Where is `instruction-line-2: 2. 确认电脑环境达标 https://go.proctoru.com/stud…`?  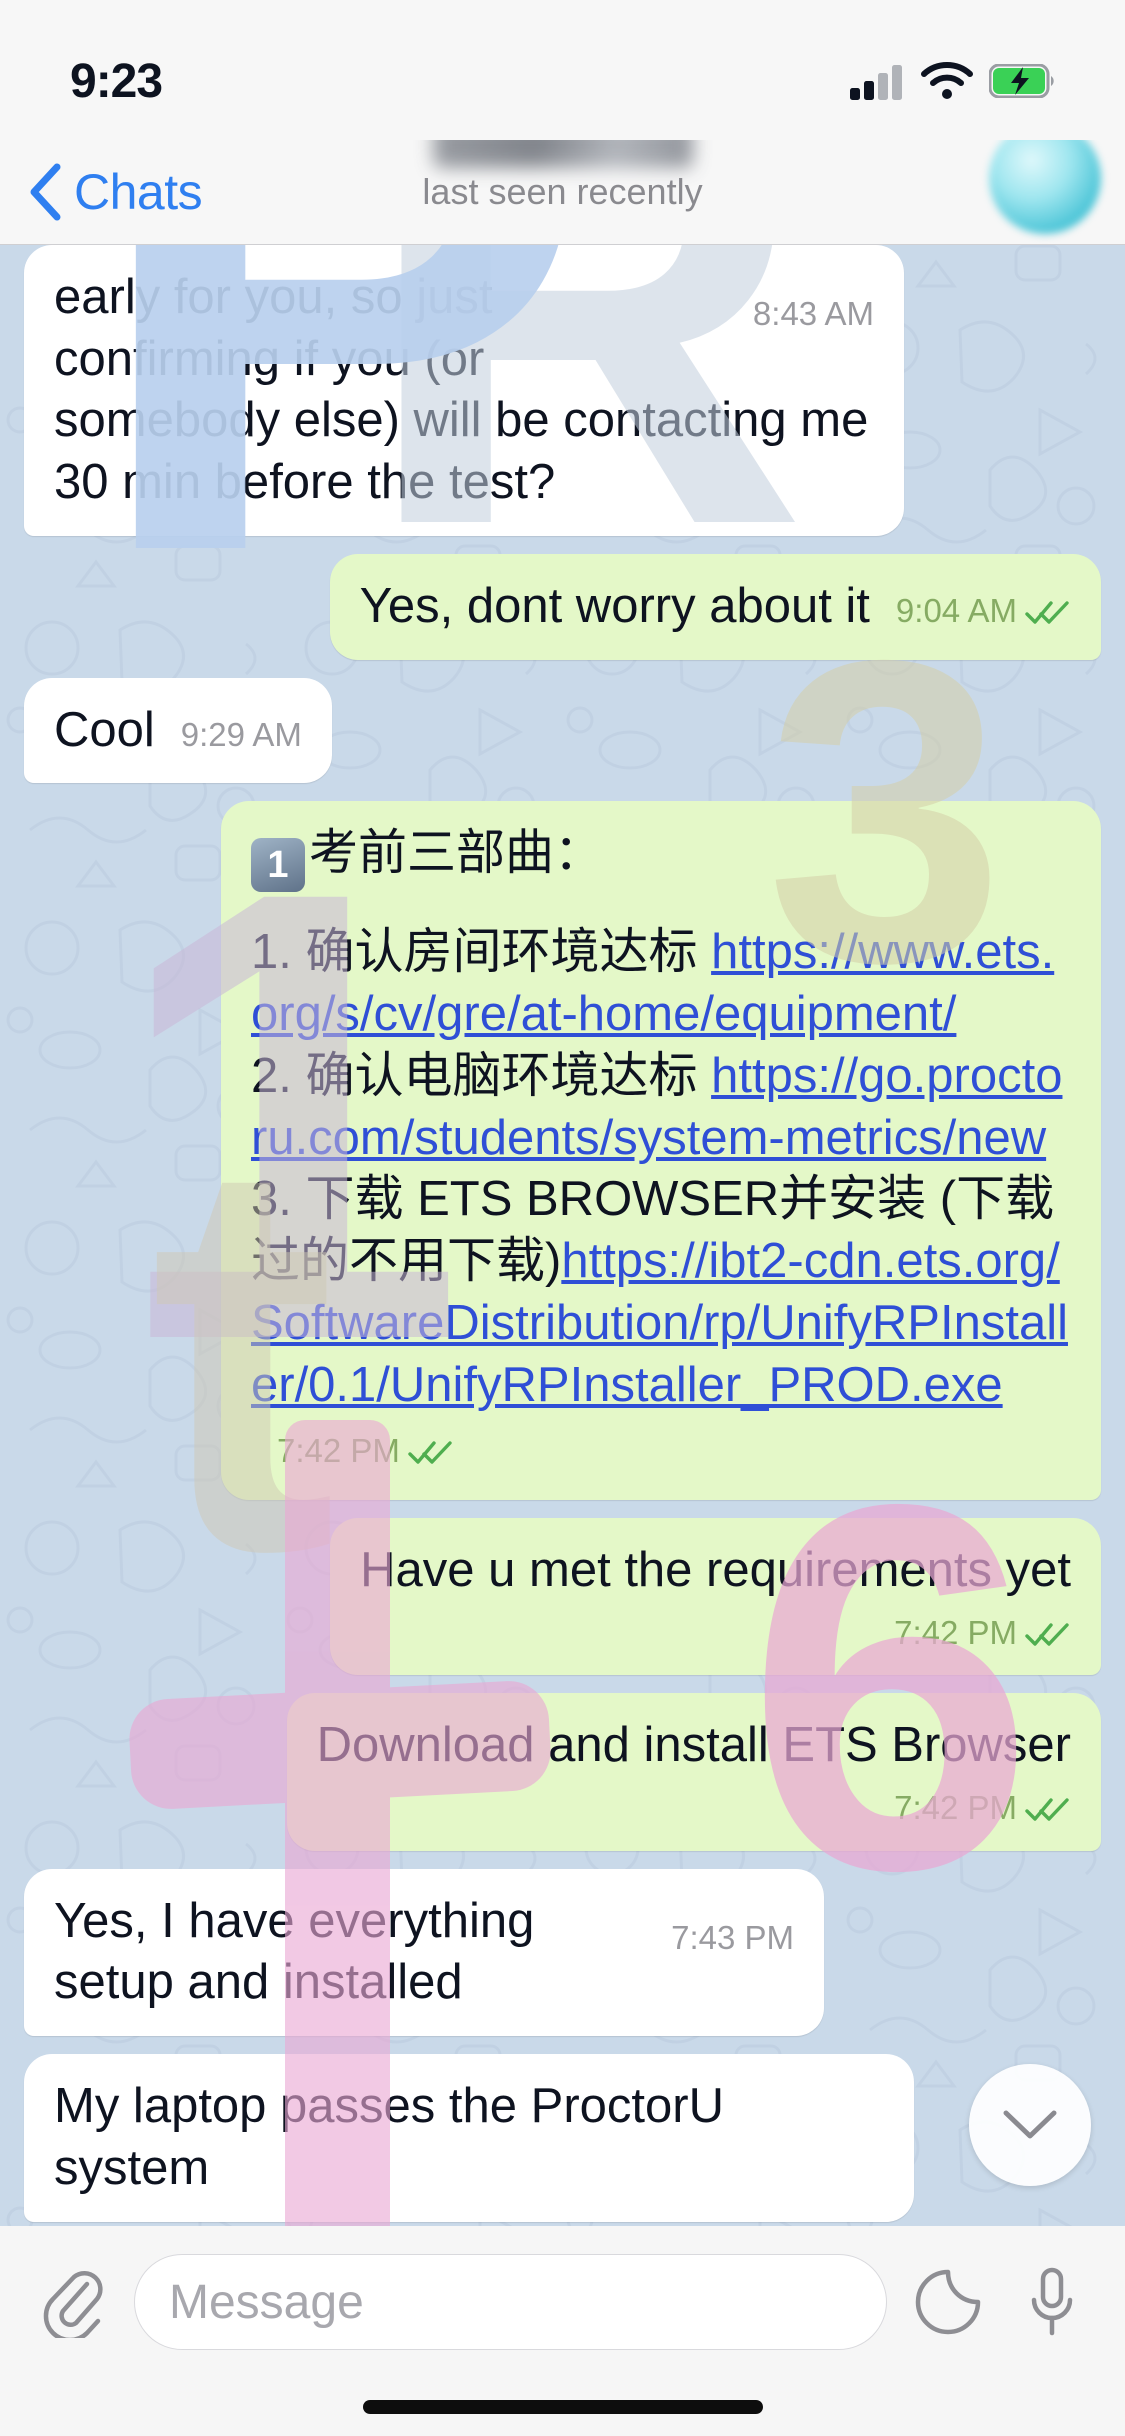
instruction-line-2: 2. 确认电脑环境达标 https://go.proctoru.com/stud… is located at coordinates (661, 1107).